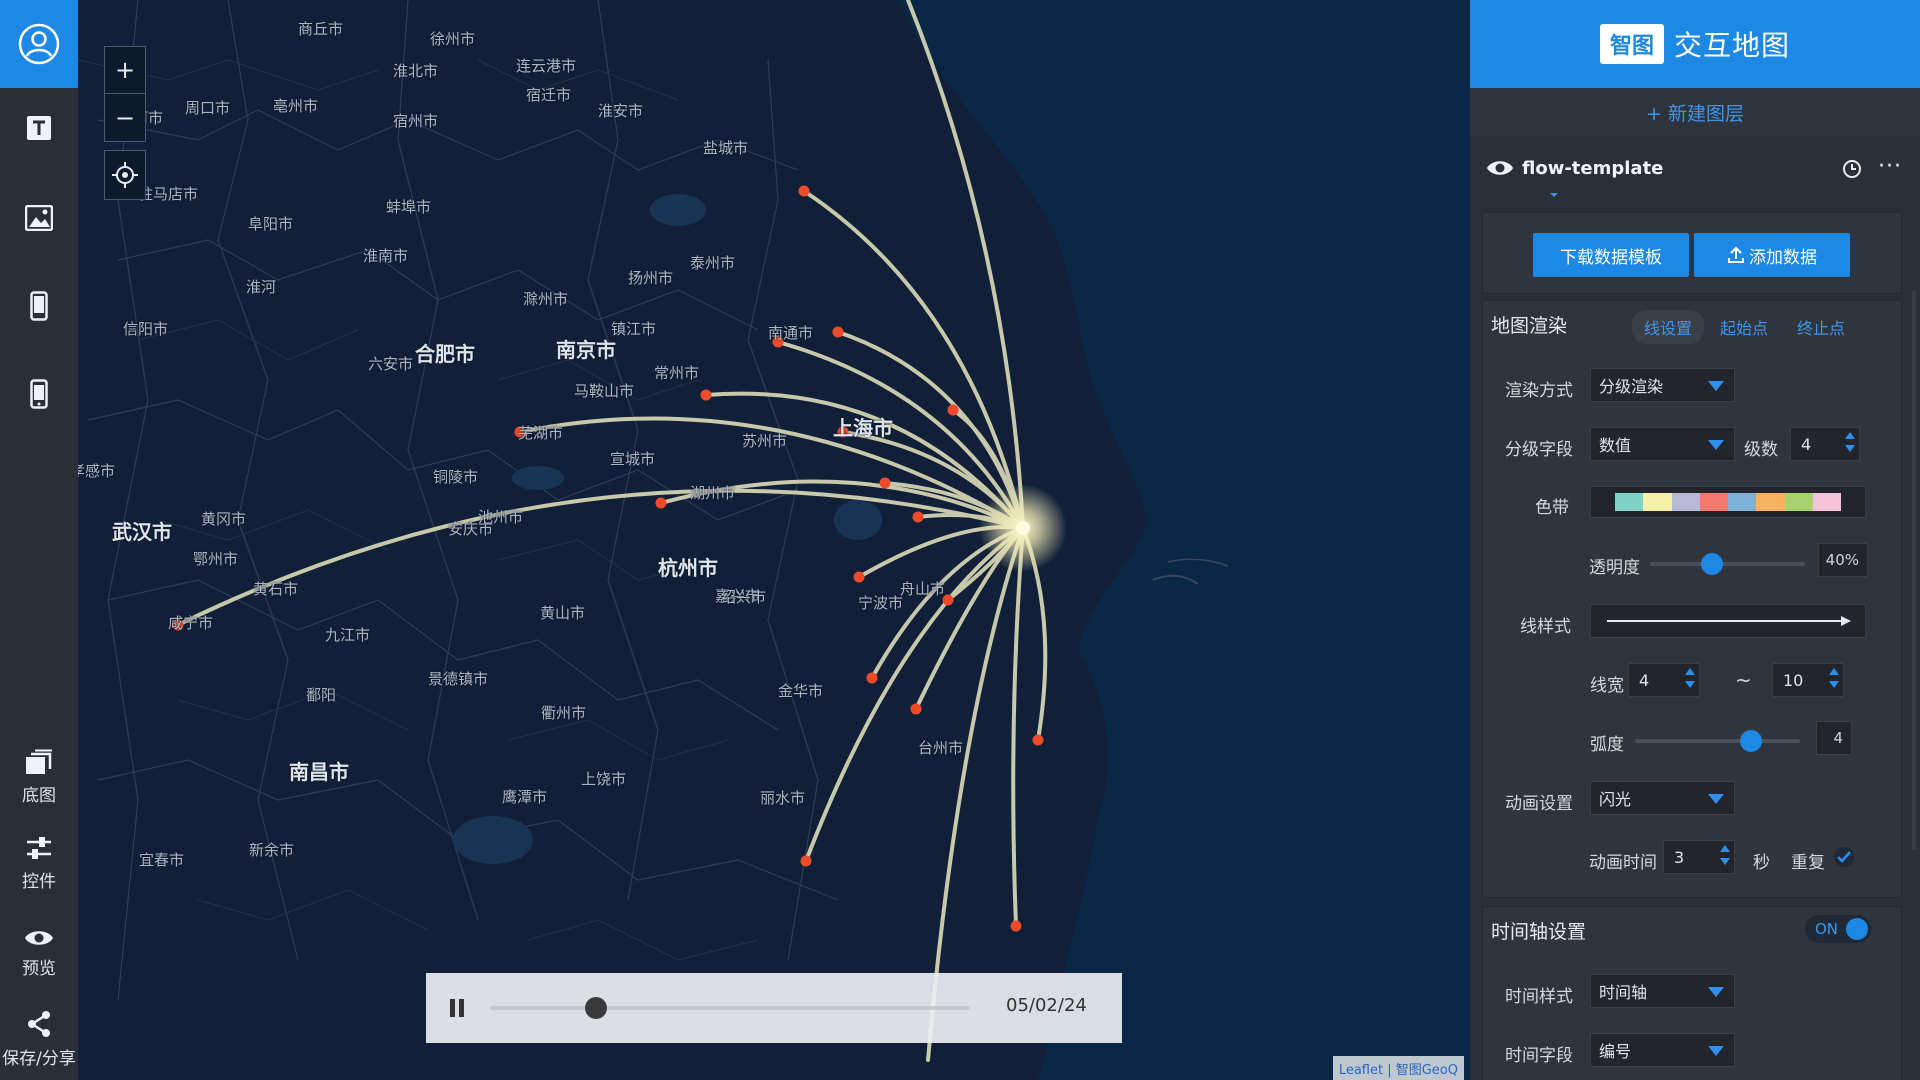 The height and width of the screenshot is (1080, 1920). I want to click on visibility-eye-icon, so click(1500, 168).